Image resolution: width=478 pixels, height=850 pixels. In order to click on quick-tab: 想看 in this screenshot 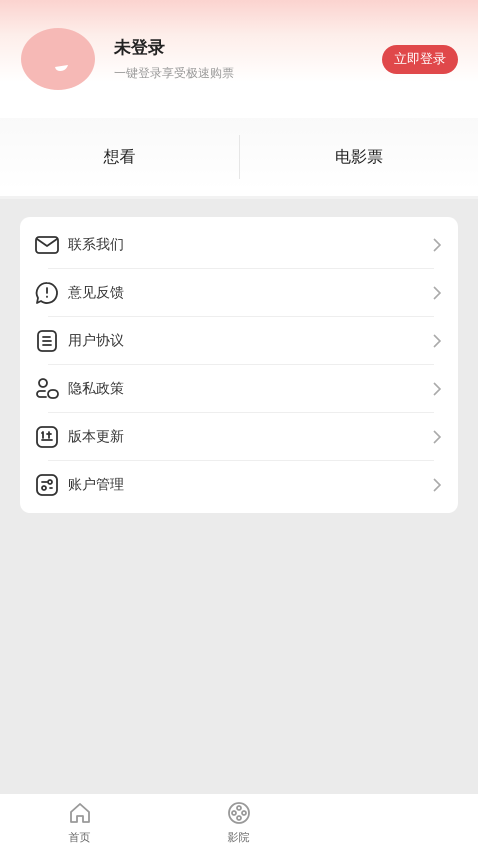, I will do `click(119, 157)`.